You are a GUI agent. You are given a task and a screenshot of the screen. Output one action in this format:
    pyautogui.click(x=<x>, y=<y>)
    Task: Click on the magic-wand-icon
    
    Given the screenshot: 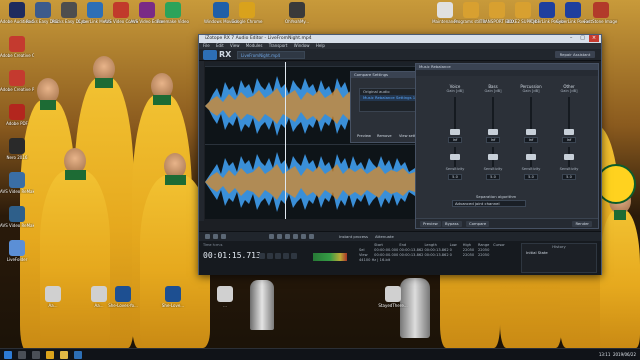 What is the action you would take?
    pyautogui.click(x=303, y=236)
    